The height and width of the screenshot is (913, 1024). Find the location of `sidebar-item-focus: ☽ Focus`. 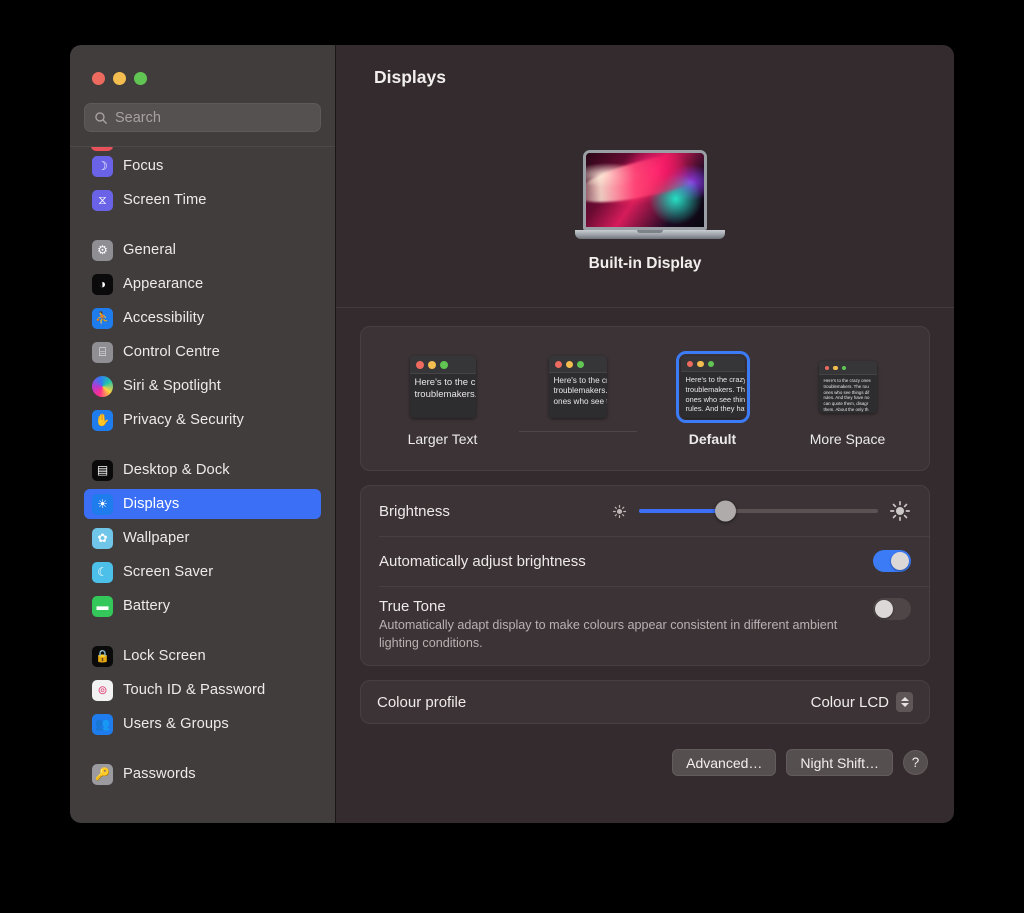

sidebar-item-focus: ☽ Focus is located at coordinates (202, 166).